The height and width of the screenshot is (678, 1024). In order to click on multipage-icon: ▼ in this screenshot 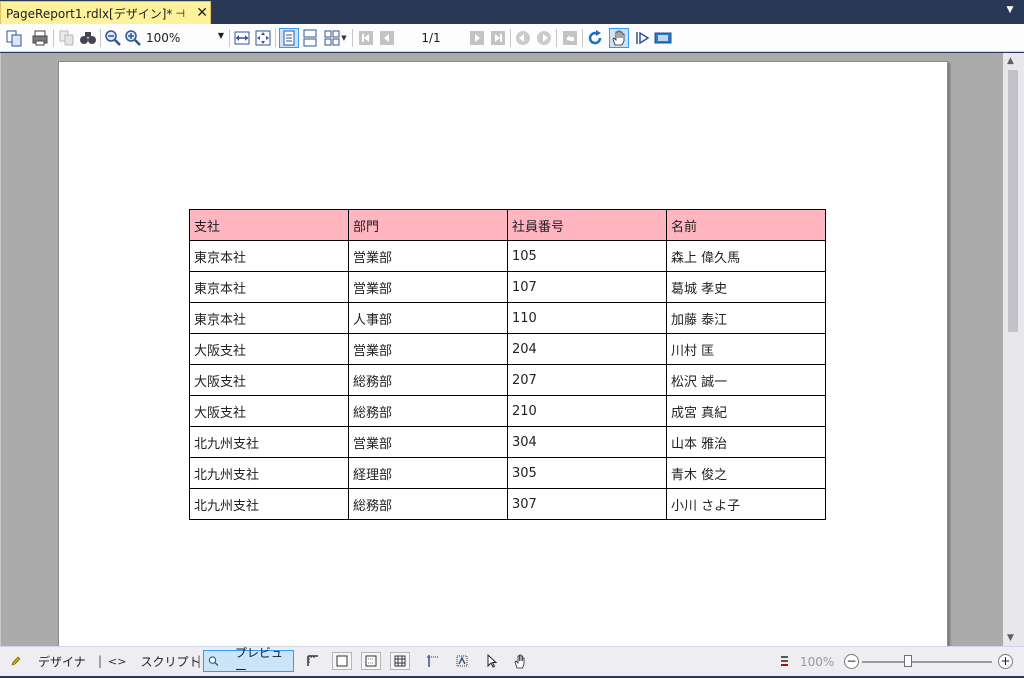, I will do `click(335, 38)`.